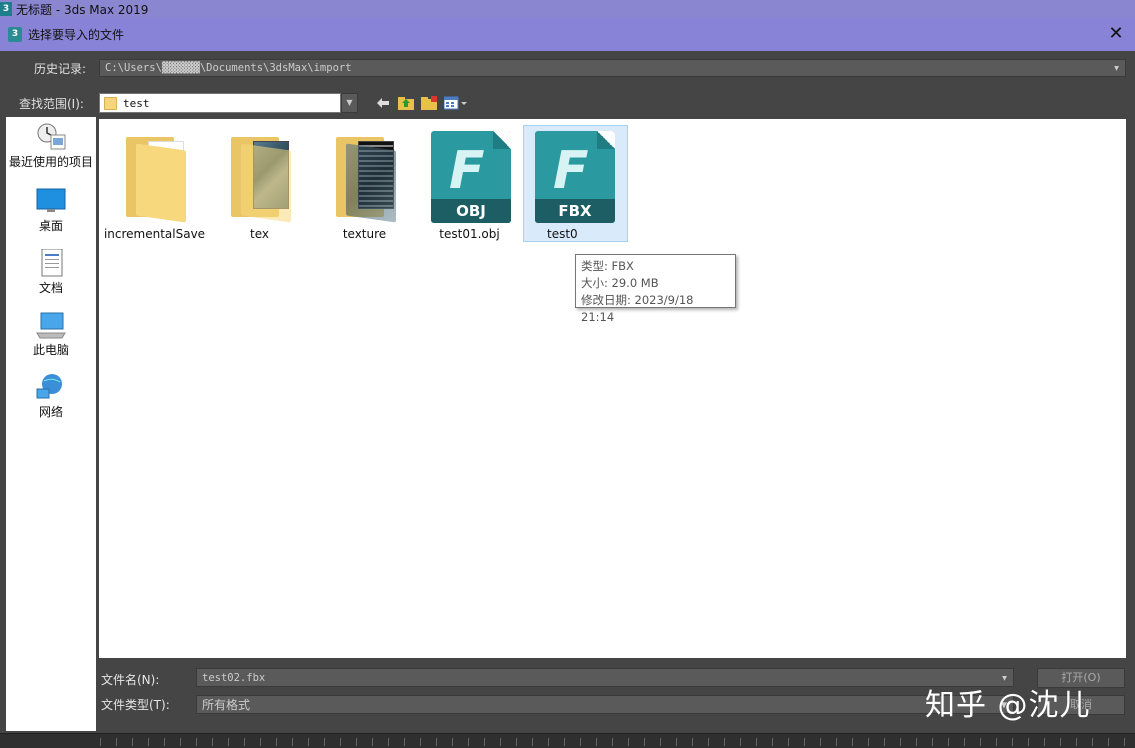 The height and width of the screenshot is (748, 1135). Describe the element at coordinates (349, 103) in the screenshot. I see `lookin-dropdown-button: ▼` at that location.